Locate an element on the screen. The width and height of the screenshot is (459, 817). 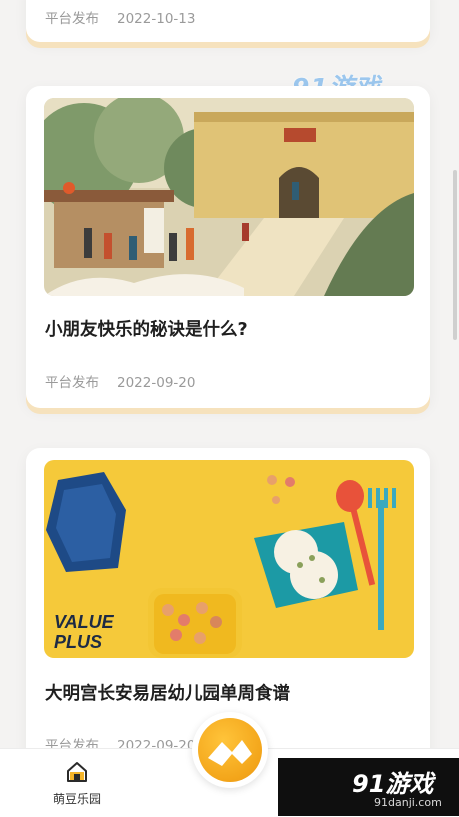
watermark-brand: 91游戏 is located at coordinates (393, 784).